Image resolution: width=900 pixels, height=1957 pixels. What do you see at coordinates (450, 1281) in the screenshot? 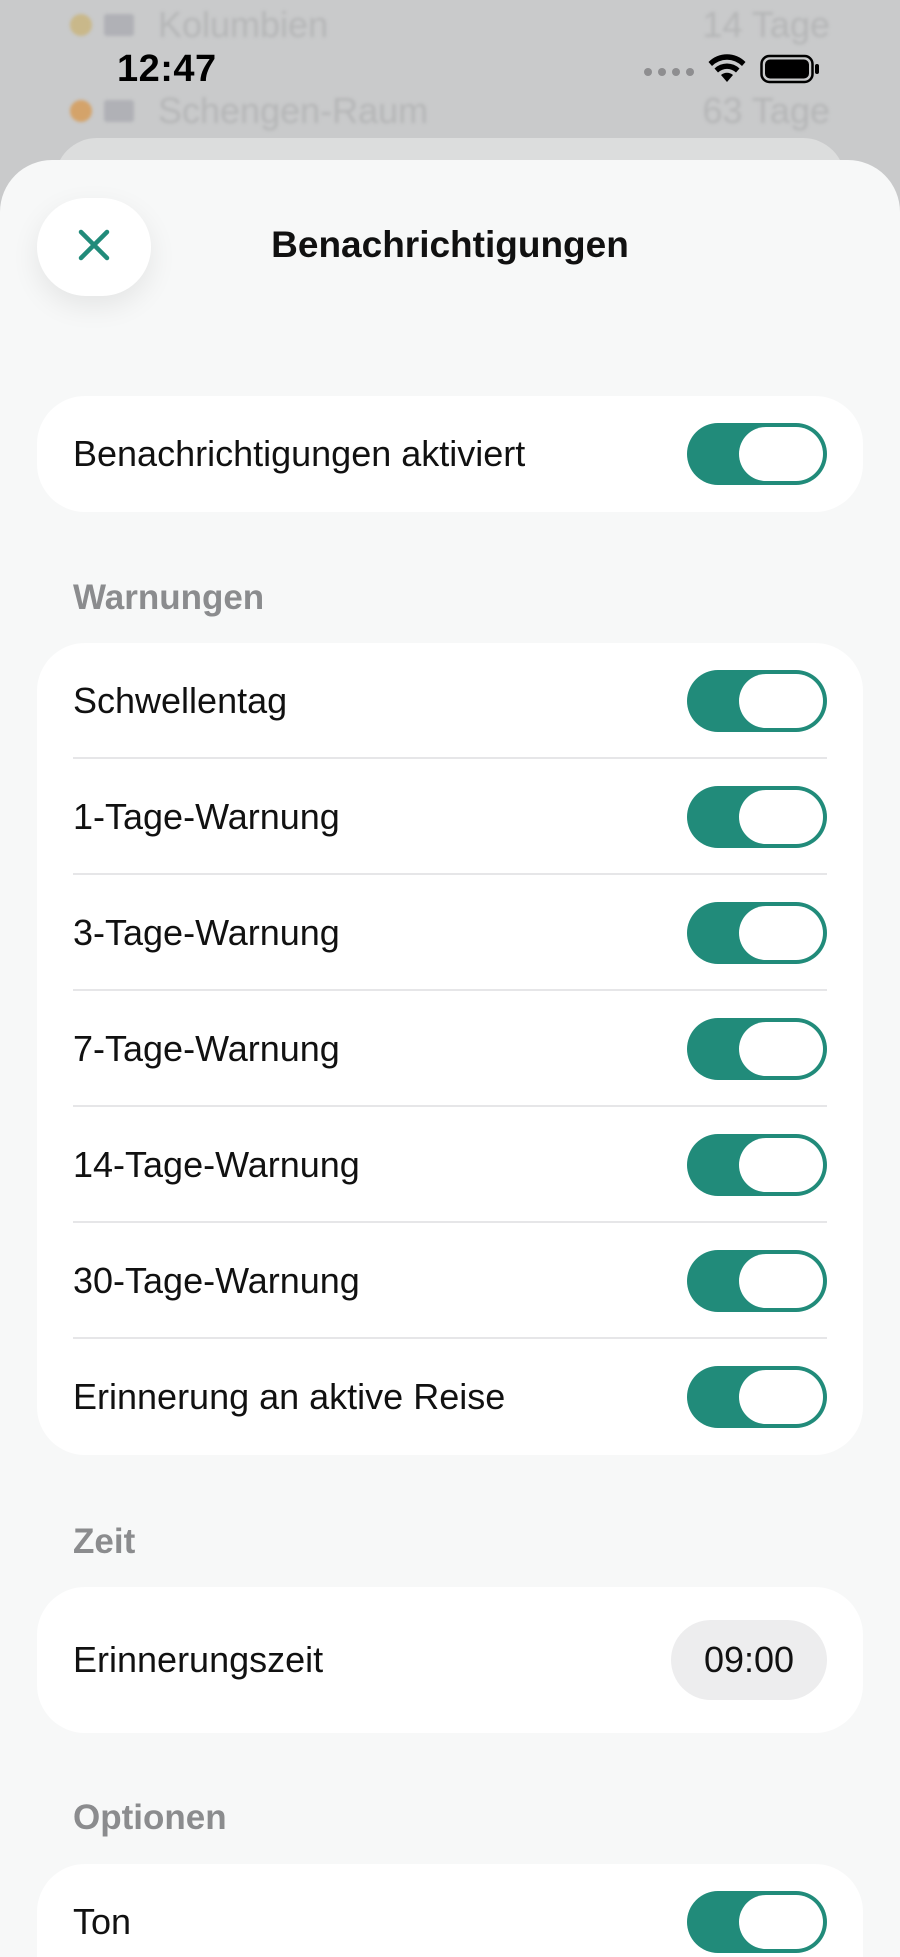
I see `warning-row-30-day: 30-Tage-Warnung` at bounding box center [450, 1281].